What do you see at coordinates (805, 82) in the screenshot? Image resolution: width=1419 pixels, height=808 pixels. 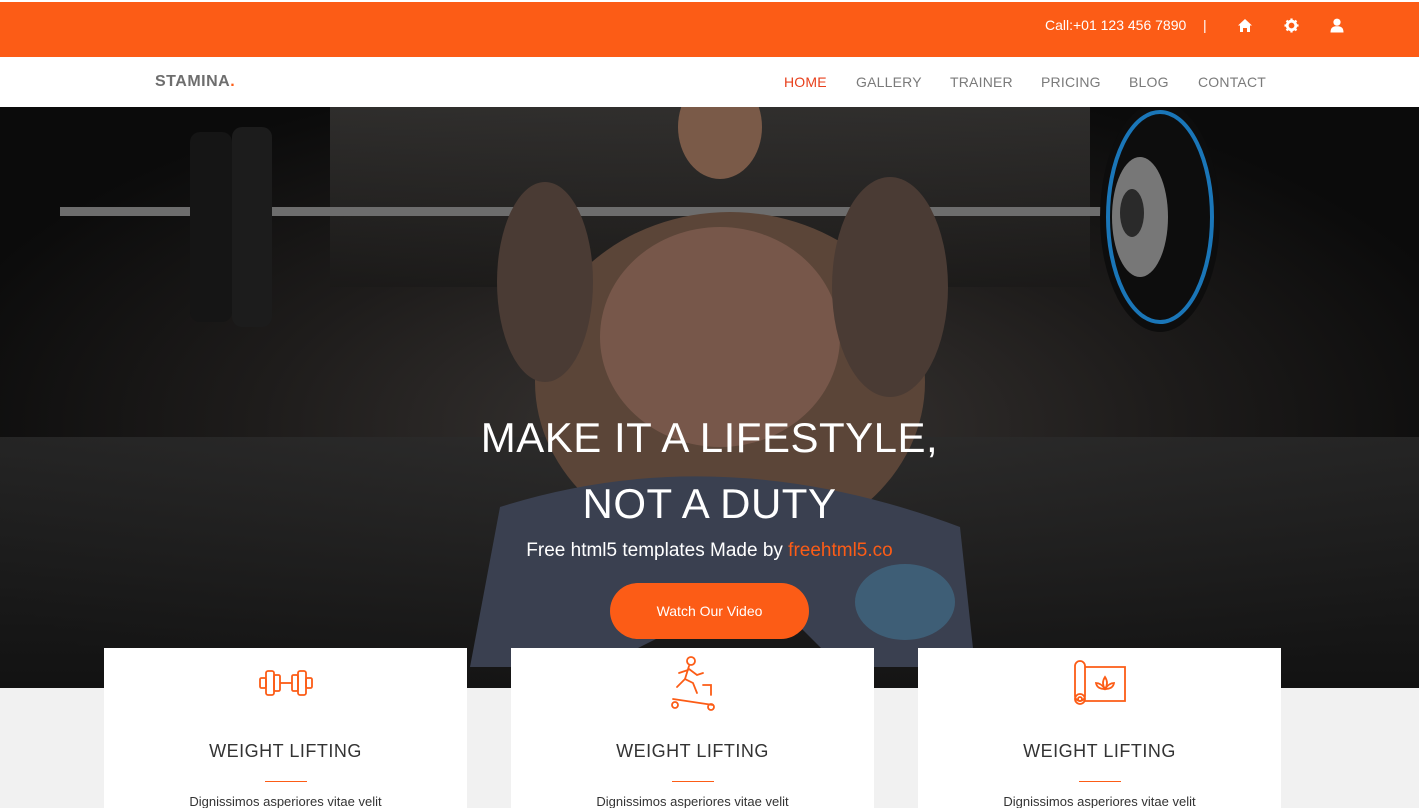 I see `nav-item-home: HOME` at bounding box center [805, 82].